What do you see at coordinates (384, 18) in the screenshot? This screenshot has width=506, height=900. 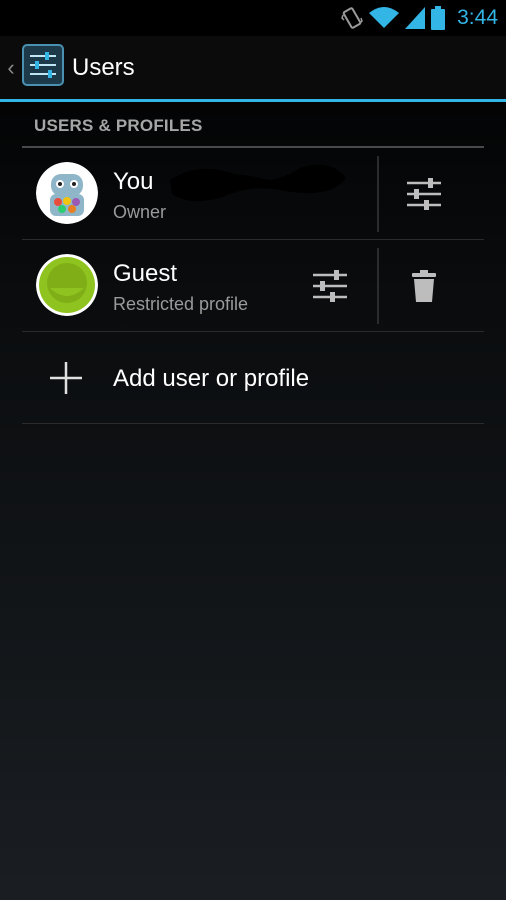 I see `wifi-icon` at bounding box center [384, 18].